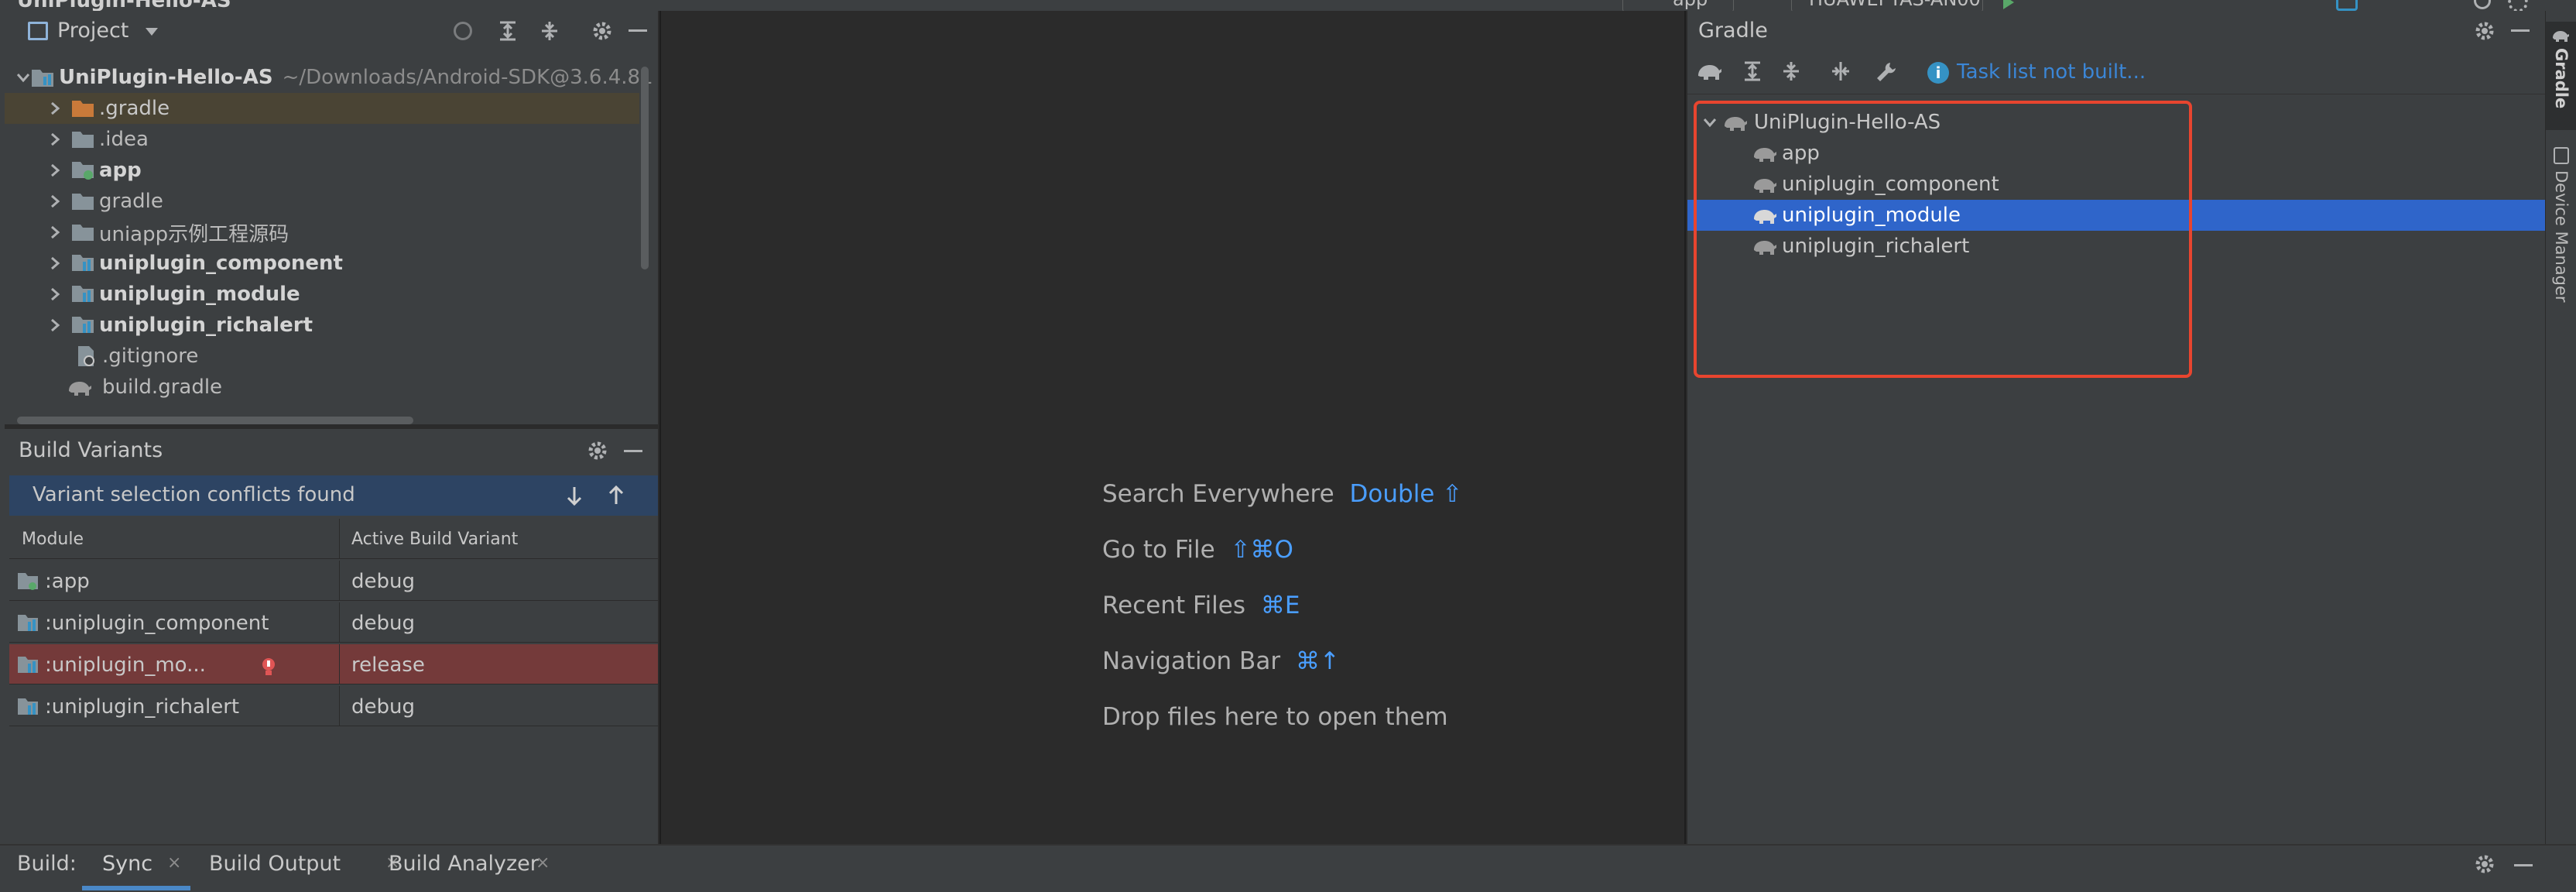  I want to click on tab-sync: Sync ×, so click(136, 868).